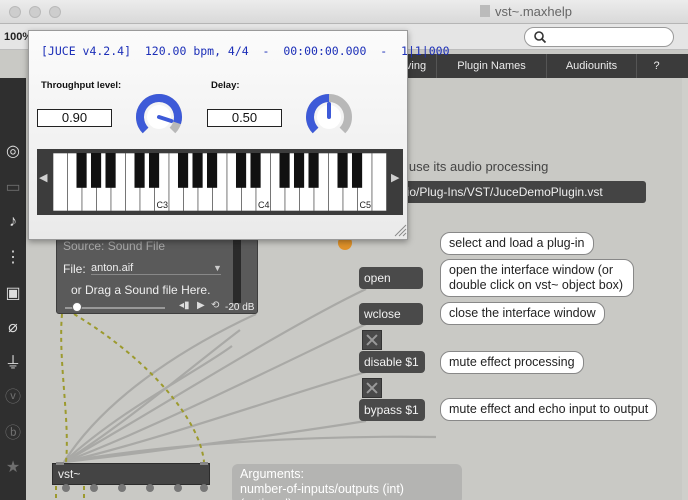 The height and width of the screenshot is (500, 688). Describe the element at coordinates (549, 409) in the screenshot. I see `bypass-comment: mute effect and echo input to output` at that location.